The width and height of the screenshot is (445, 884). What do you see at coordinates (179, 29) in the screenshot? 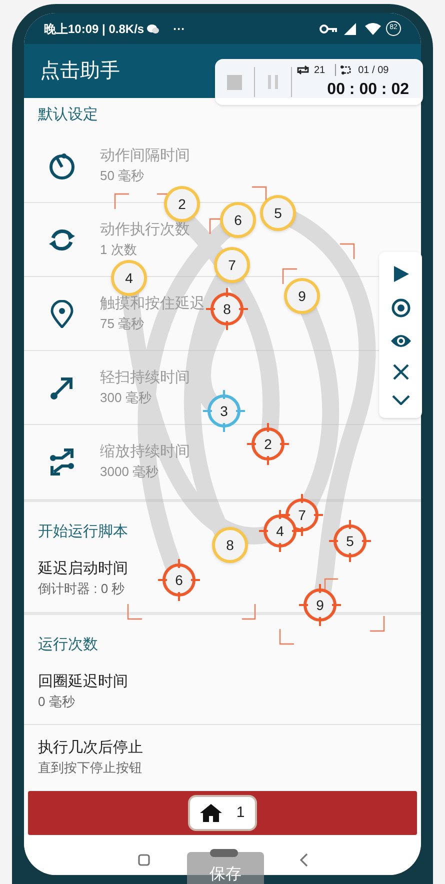
I see `more-indicator: ···` at bounding box center [179, 29].